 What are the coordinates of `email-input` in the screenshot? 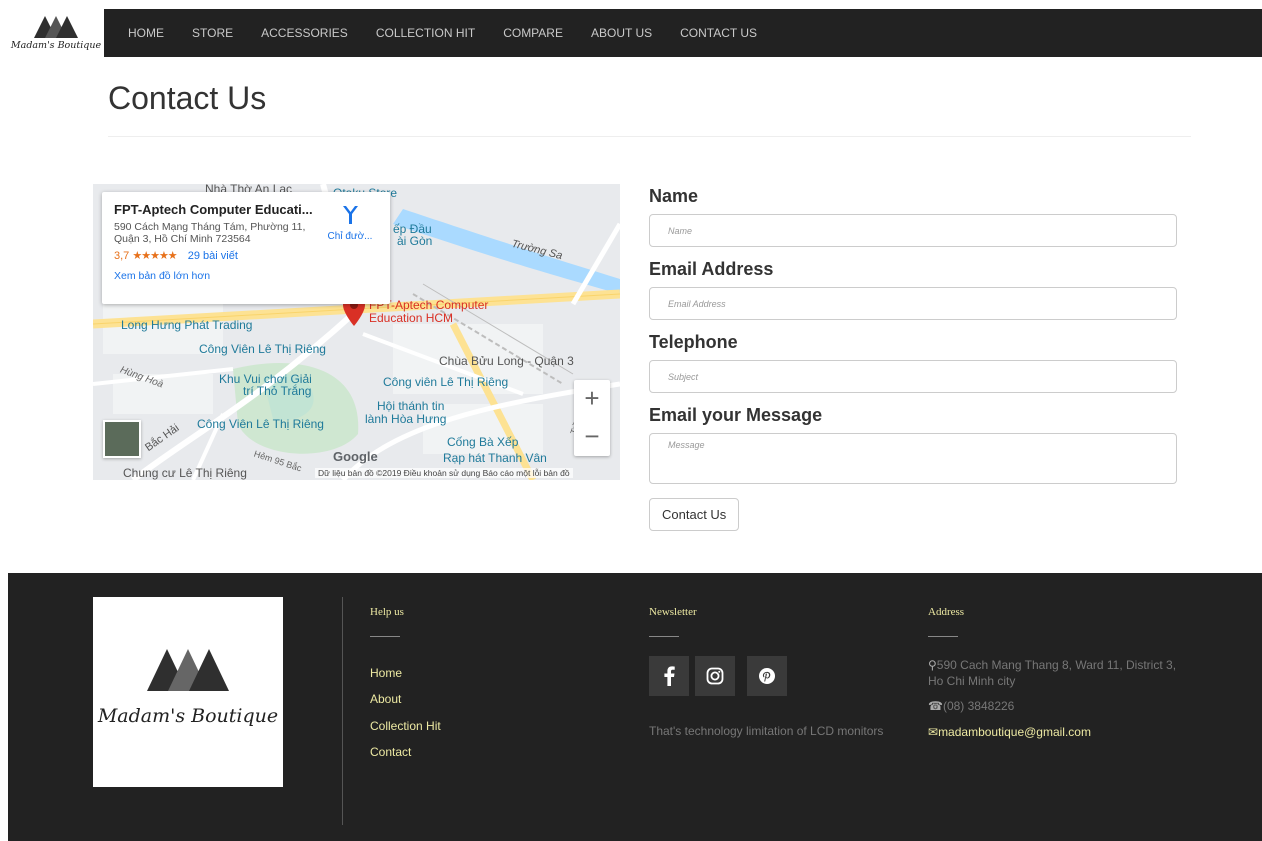 It's located at (913, 303).